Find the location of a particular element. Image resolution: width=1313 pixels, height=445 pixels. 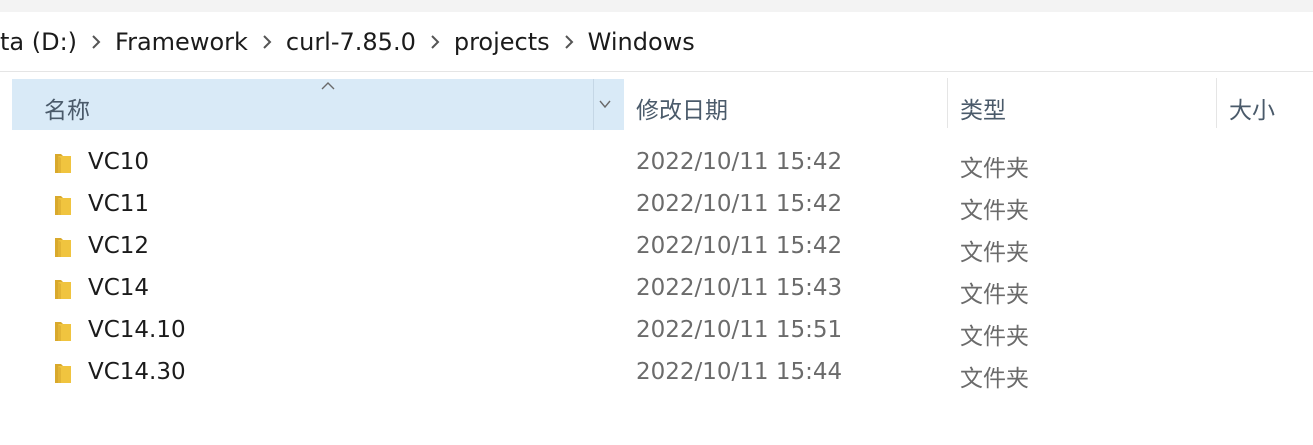

chevron-down-icon is located at coordinates (605, 104).